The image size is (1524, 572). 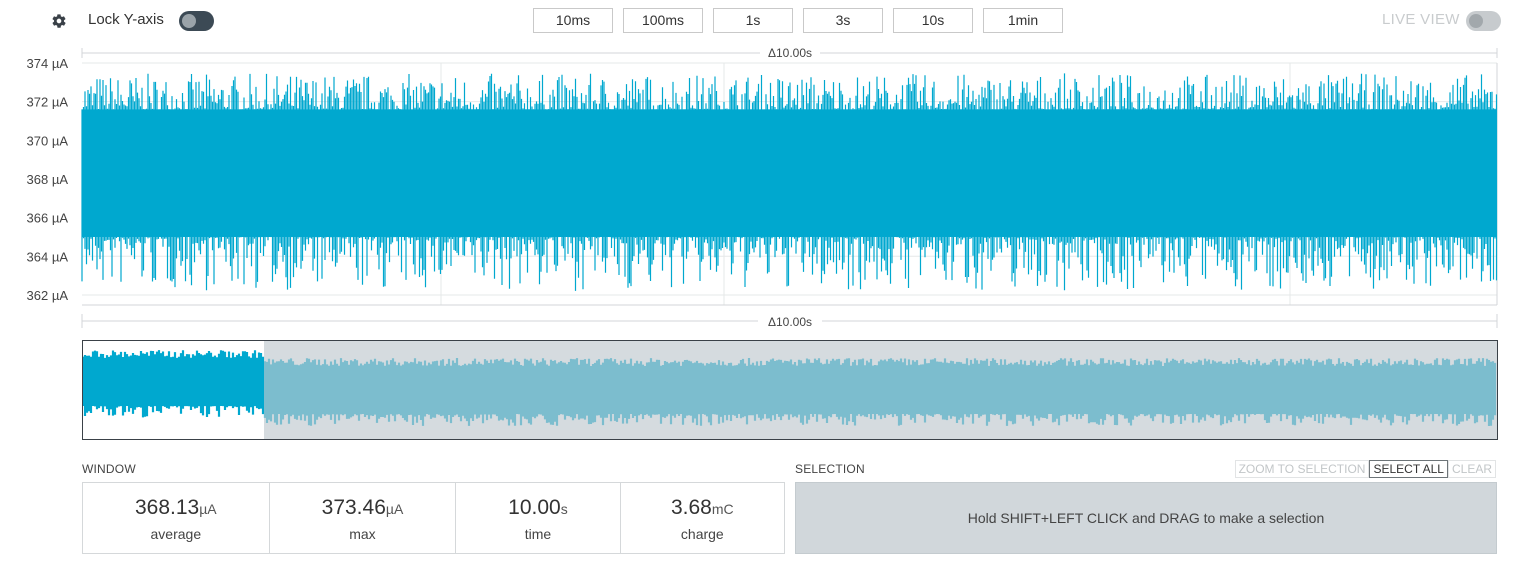 I want to click on gear-icon, so click(x=59, y=21).